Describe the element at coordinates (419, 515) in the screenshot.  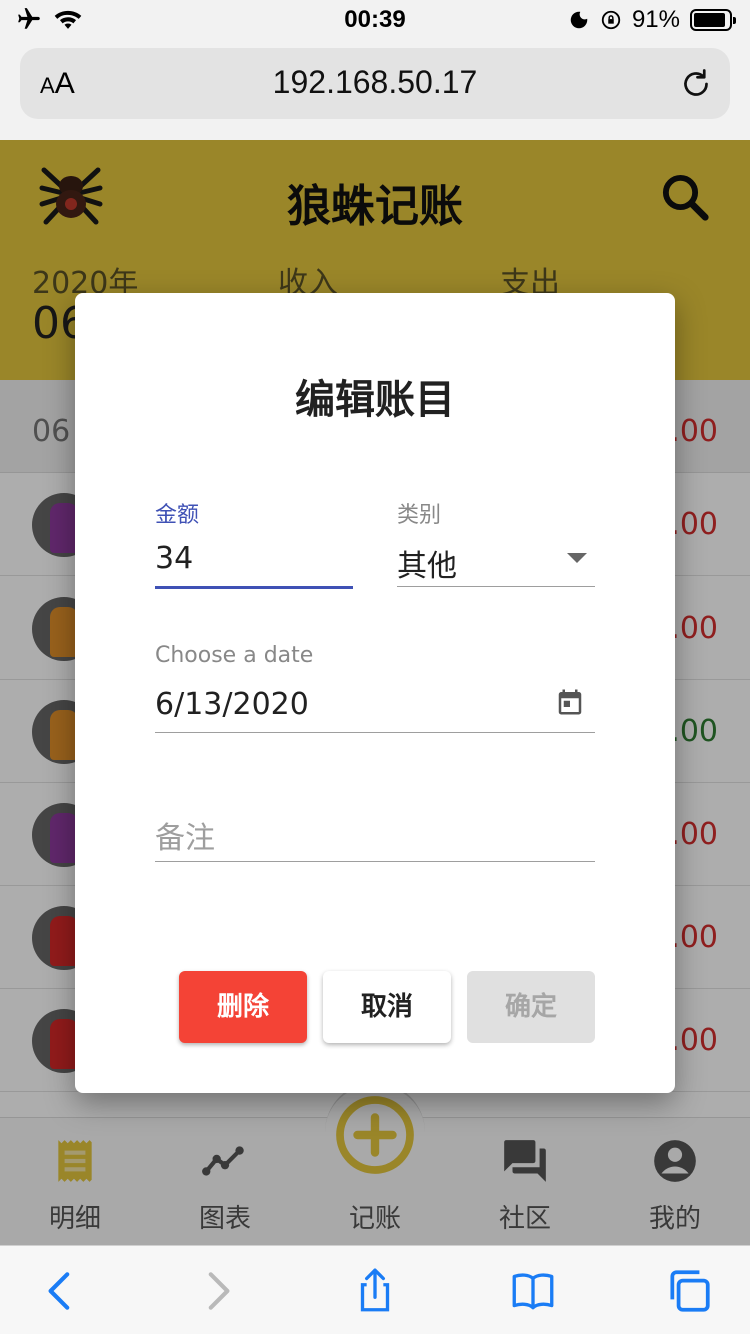
I see `category-label: 类别` at that location.